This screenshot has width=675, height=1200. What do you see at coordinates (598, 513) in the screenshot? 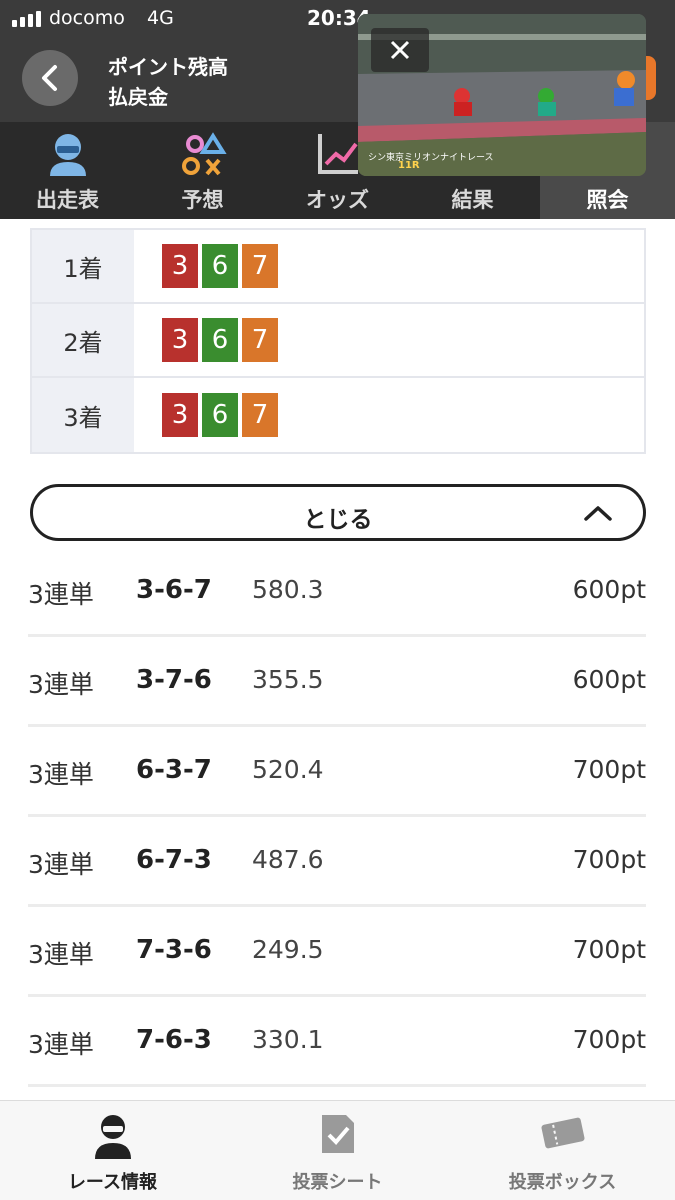
I see `chevron-up-icon` at bounding box center [598, 513].